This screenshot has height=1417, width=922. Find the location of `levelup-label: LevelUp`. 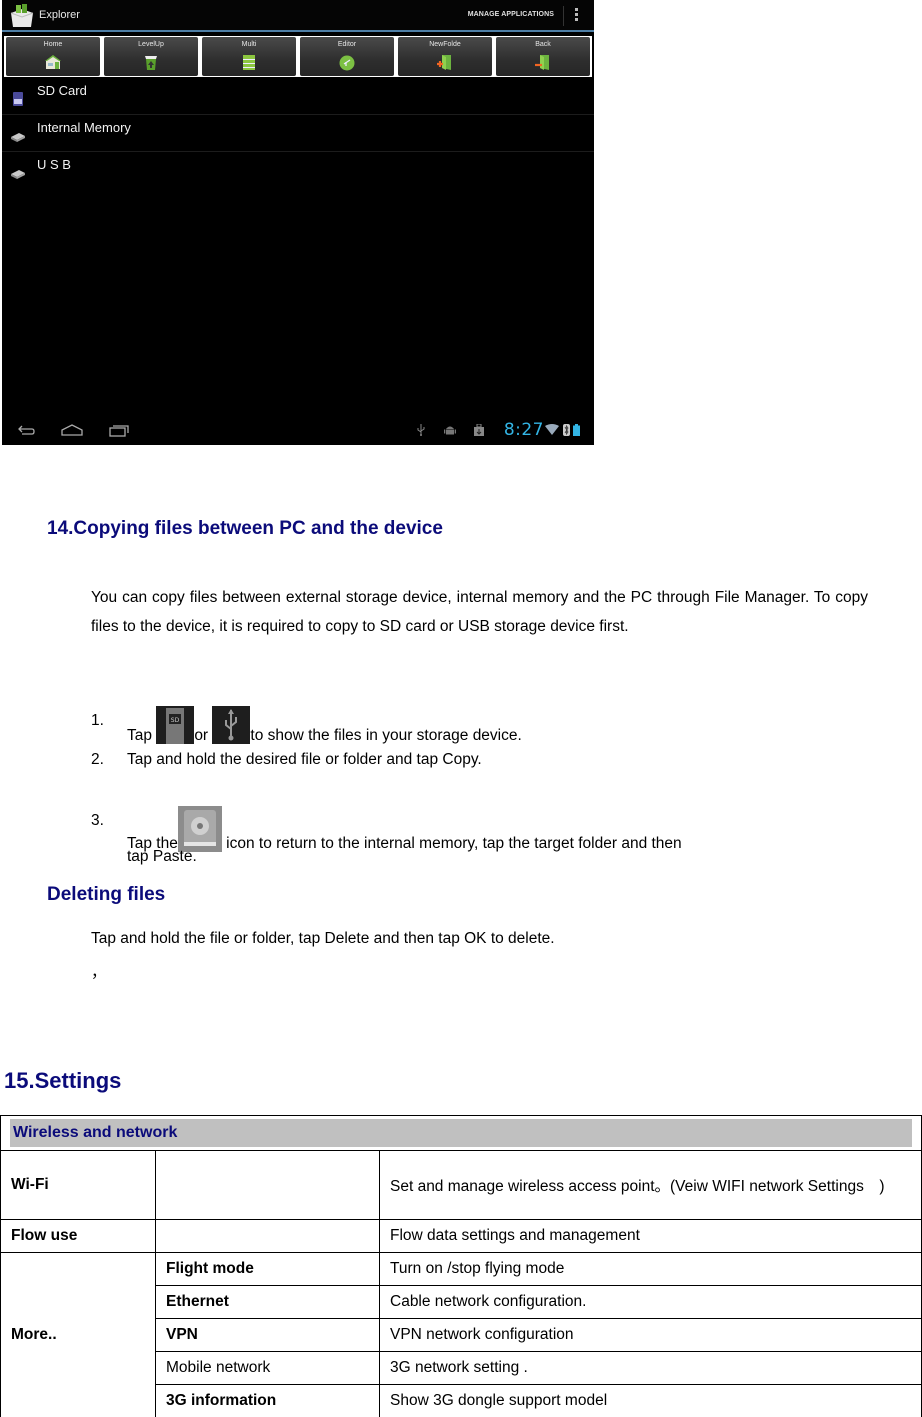

levelup-label: LevelUp is located at coordinates (151, 44).